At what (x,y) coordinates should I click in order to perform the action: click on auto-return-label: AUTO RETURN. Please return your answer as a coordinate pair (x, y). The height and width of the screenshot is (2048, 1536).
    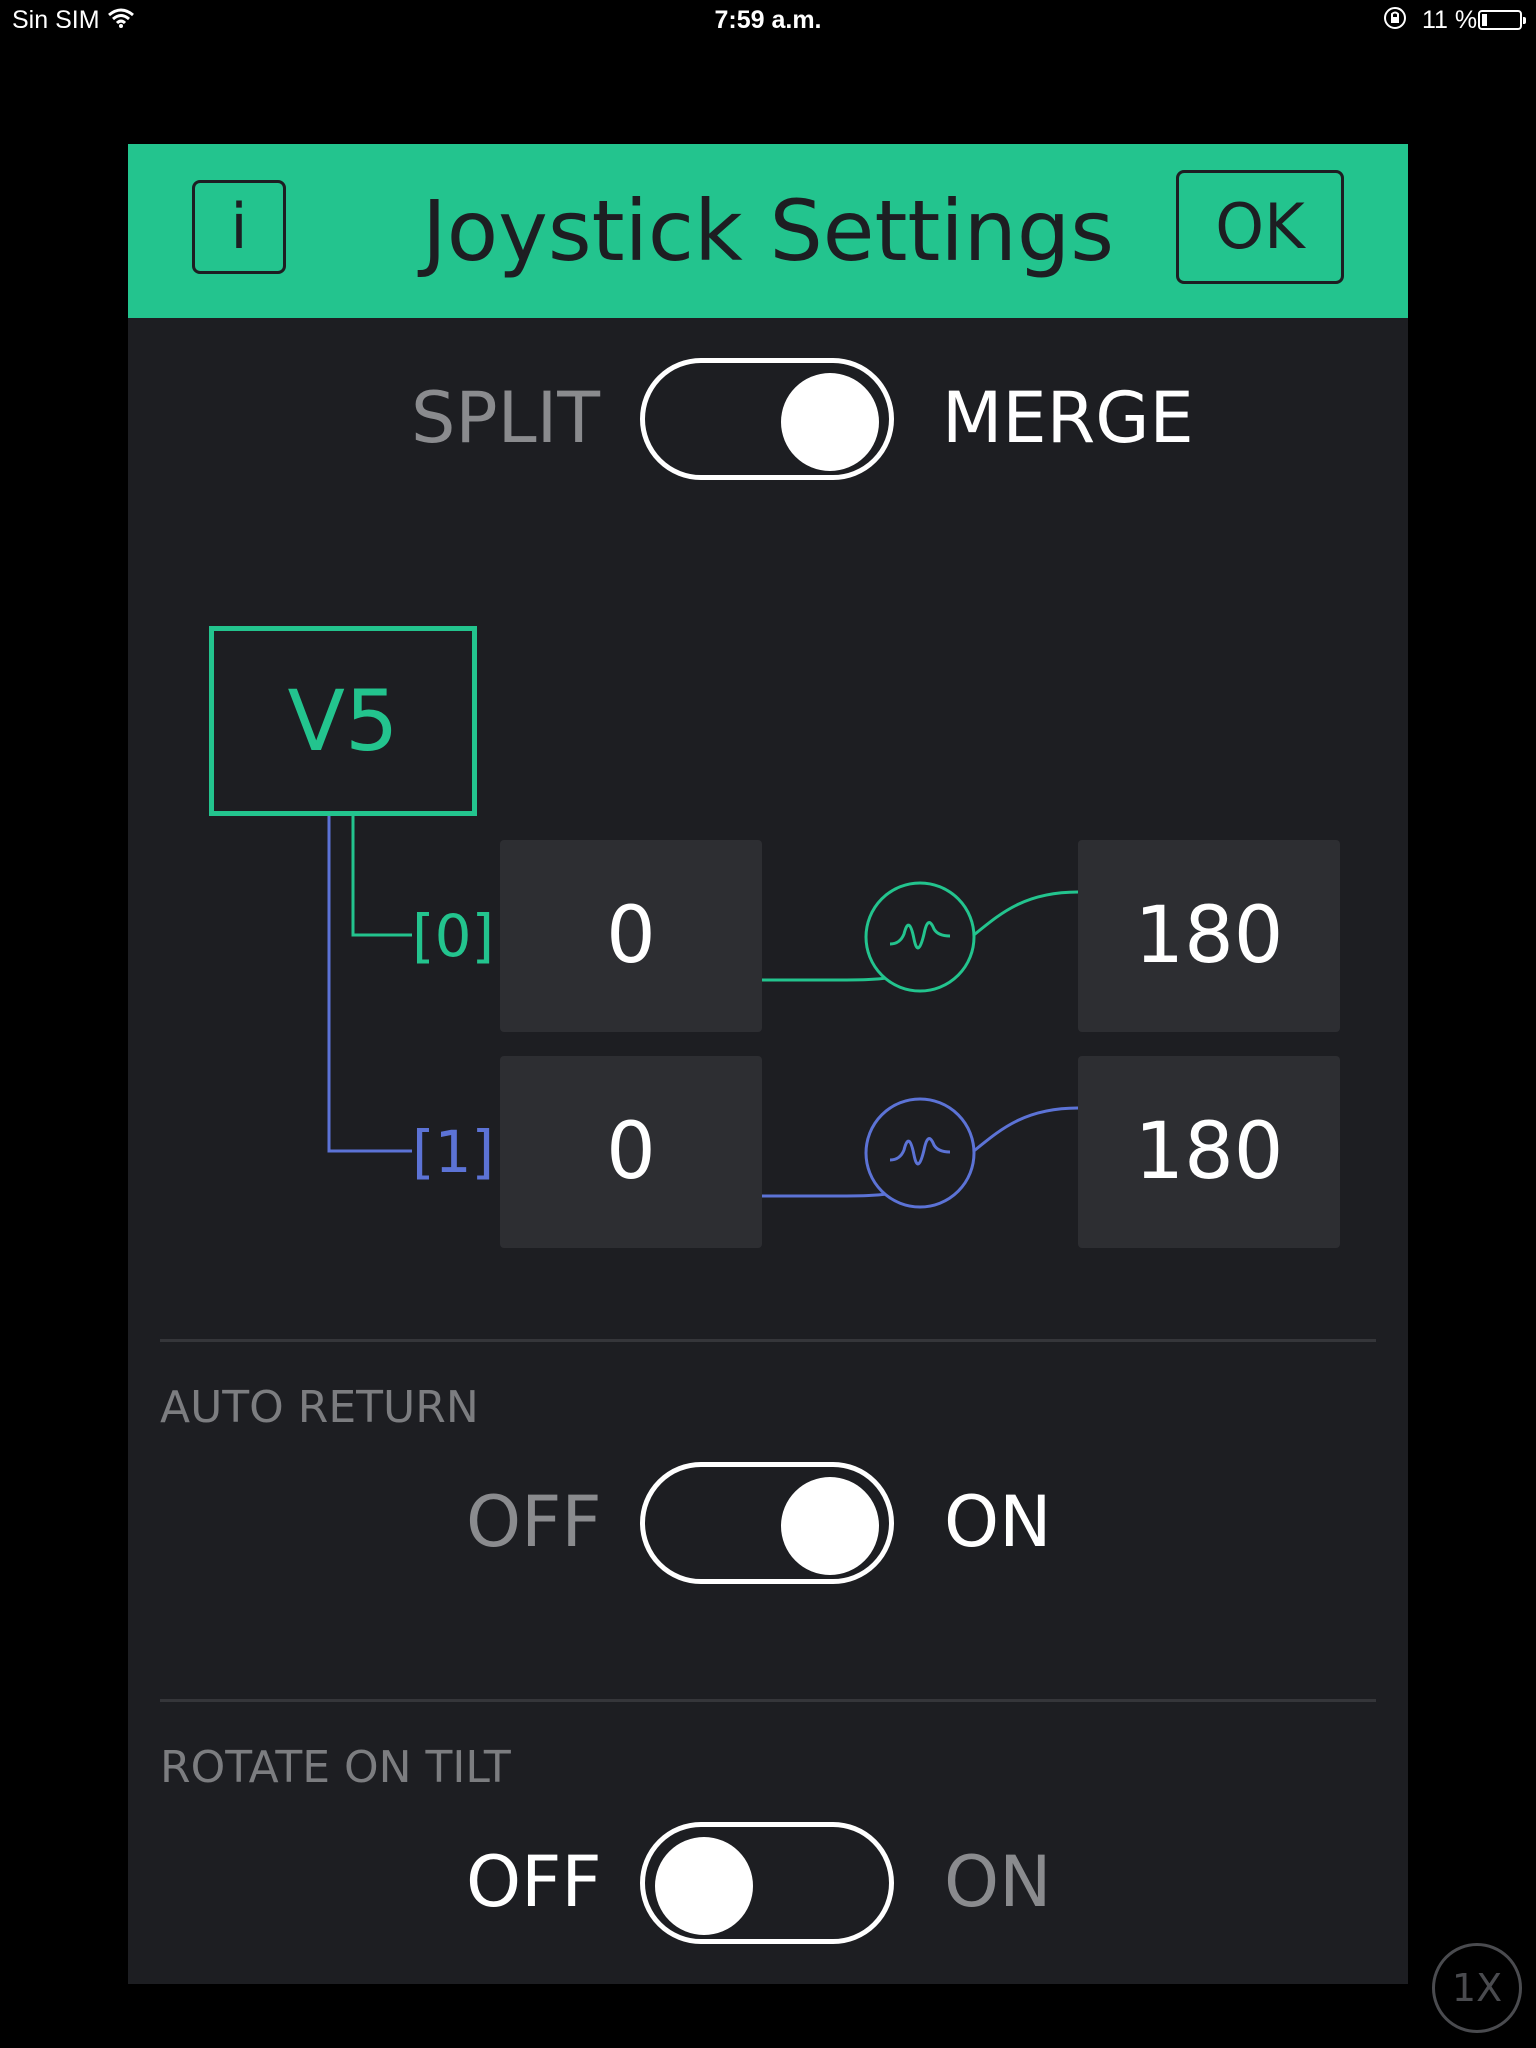
    Looking at the image, I should click on (319, 1407).